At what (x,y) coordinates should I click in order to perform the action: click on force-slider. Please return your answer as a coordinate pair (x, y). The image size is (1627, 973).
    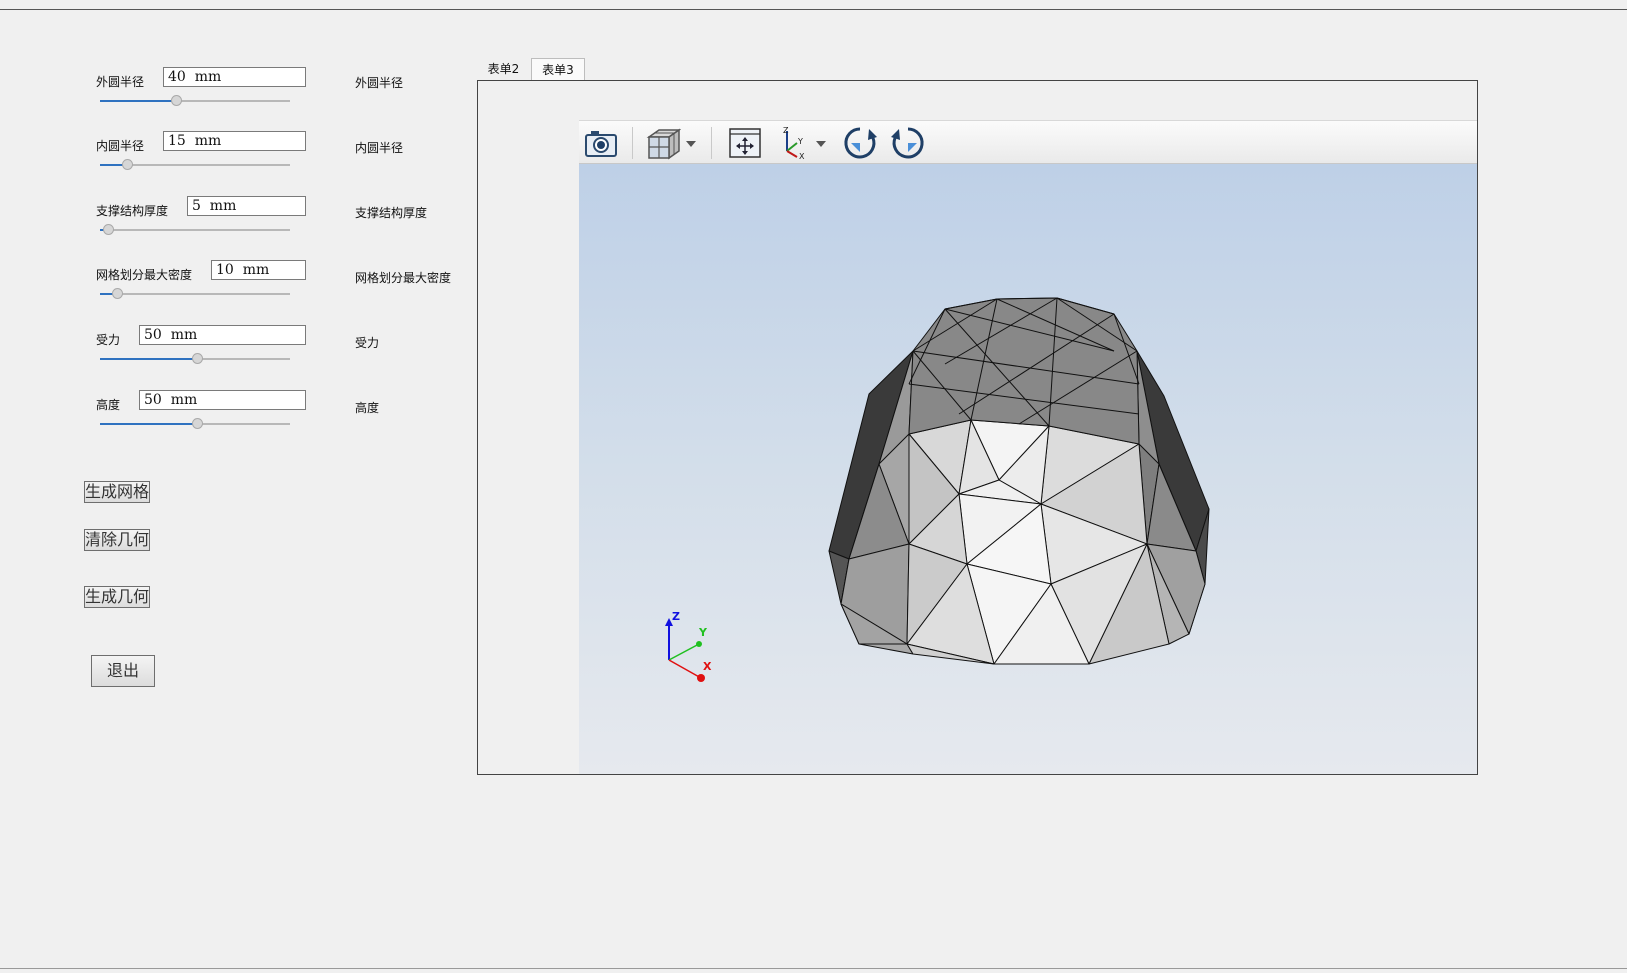
    Looking at the image, I should click on (195, 359).